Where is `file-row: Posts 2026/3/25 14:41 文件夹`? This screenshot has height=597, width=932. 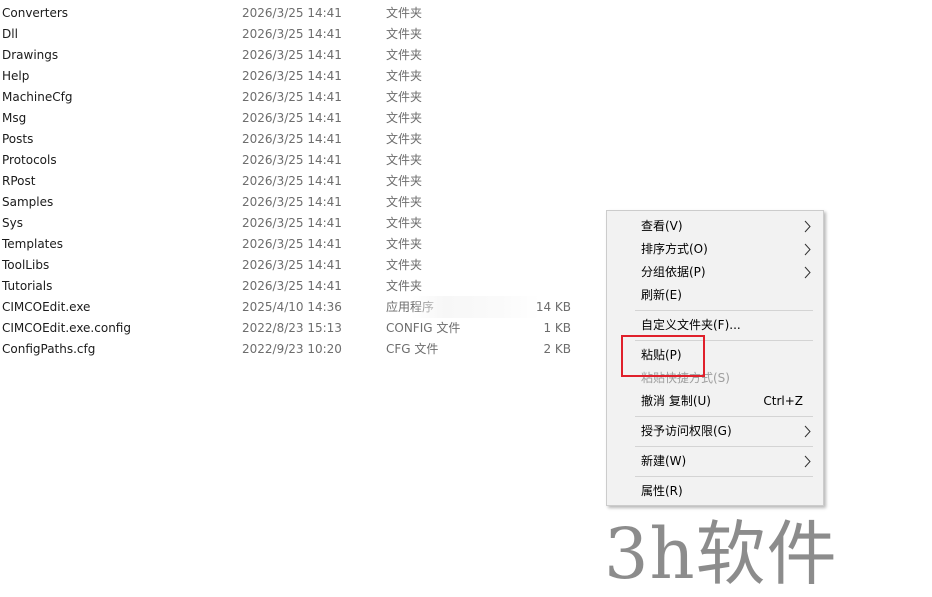
file-row: Posts 2026/3/25 14:41 文件夹 is located at coordinates (300, 139).